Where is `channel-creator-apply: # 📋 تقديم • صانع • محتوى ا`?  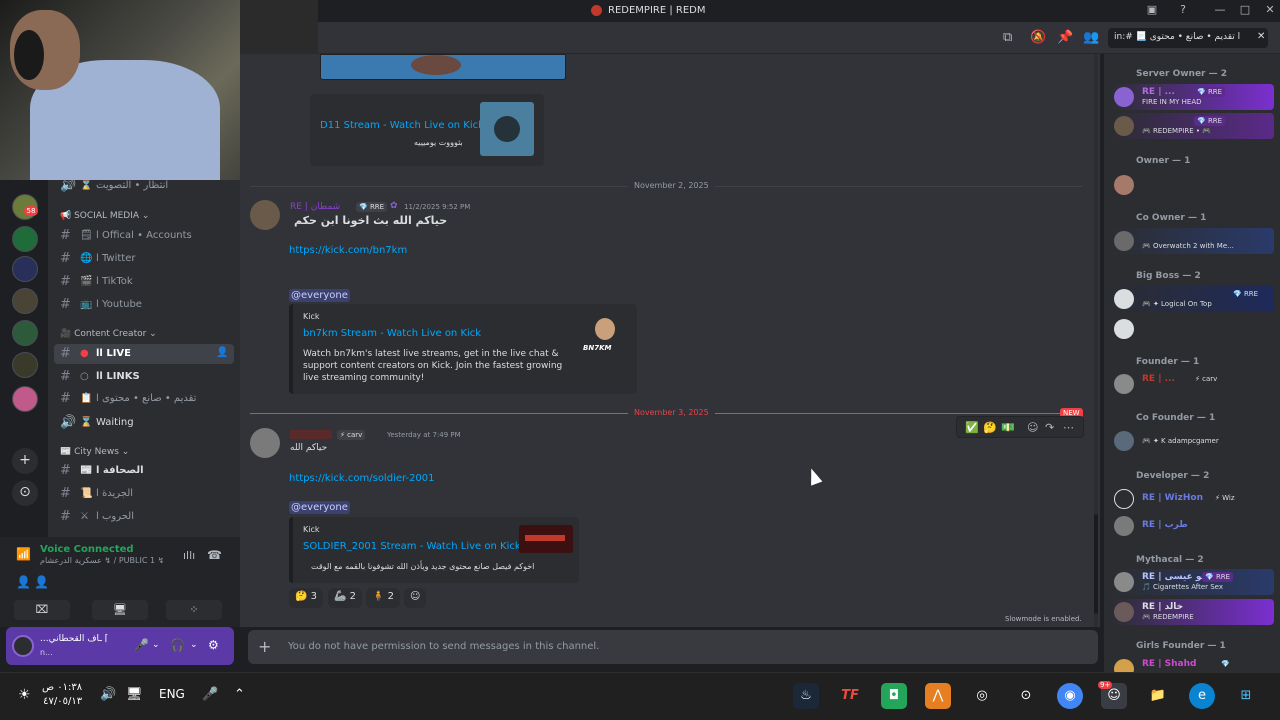
channel-creator-apply: # 📋 تقديم • صانع • محتوى ا is located at coordinates (144, 399).